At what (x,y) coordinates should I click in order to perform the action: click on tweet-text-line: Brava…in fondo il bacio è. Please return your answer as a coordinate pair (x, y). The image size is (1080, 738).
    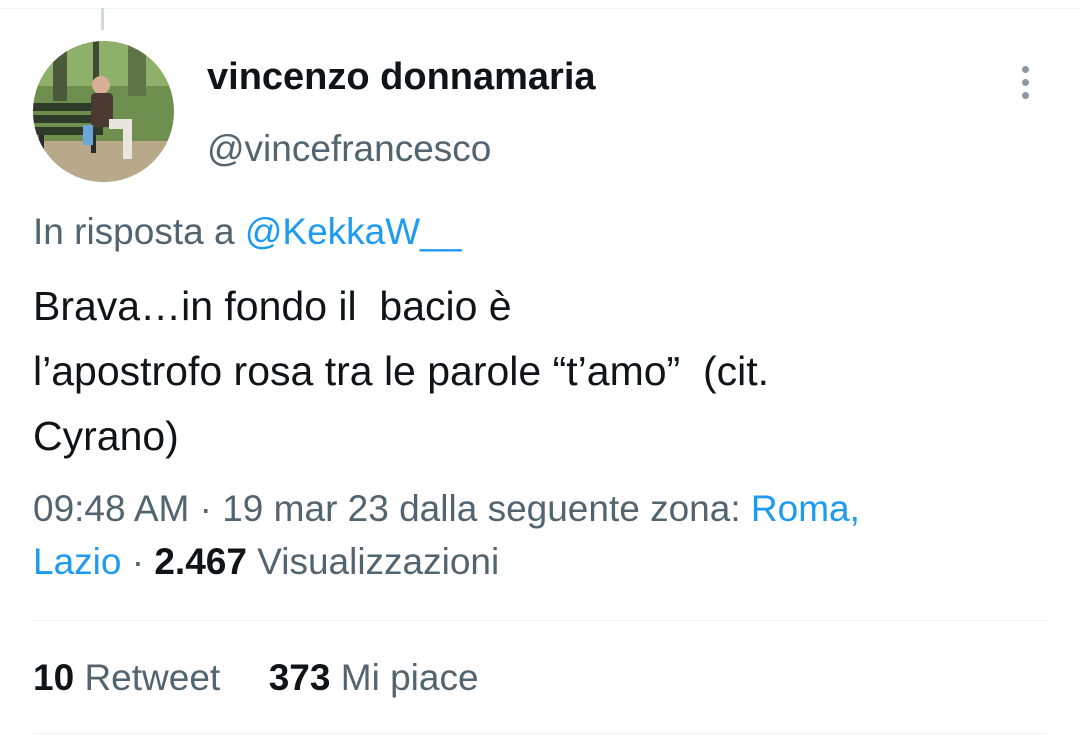
    Looking at the image, I should click on (272, 306).